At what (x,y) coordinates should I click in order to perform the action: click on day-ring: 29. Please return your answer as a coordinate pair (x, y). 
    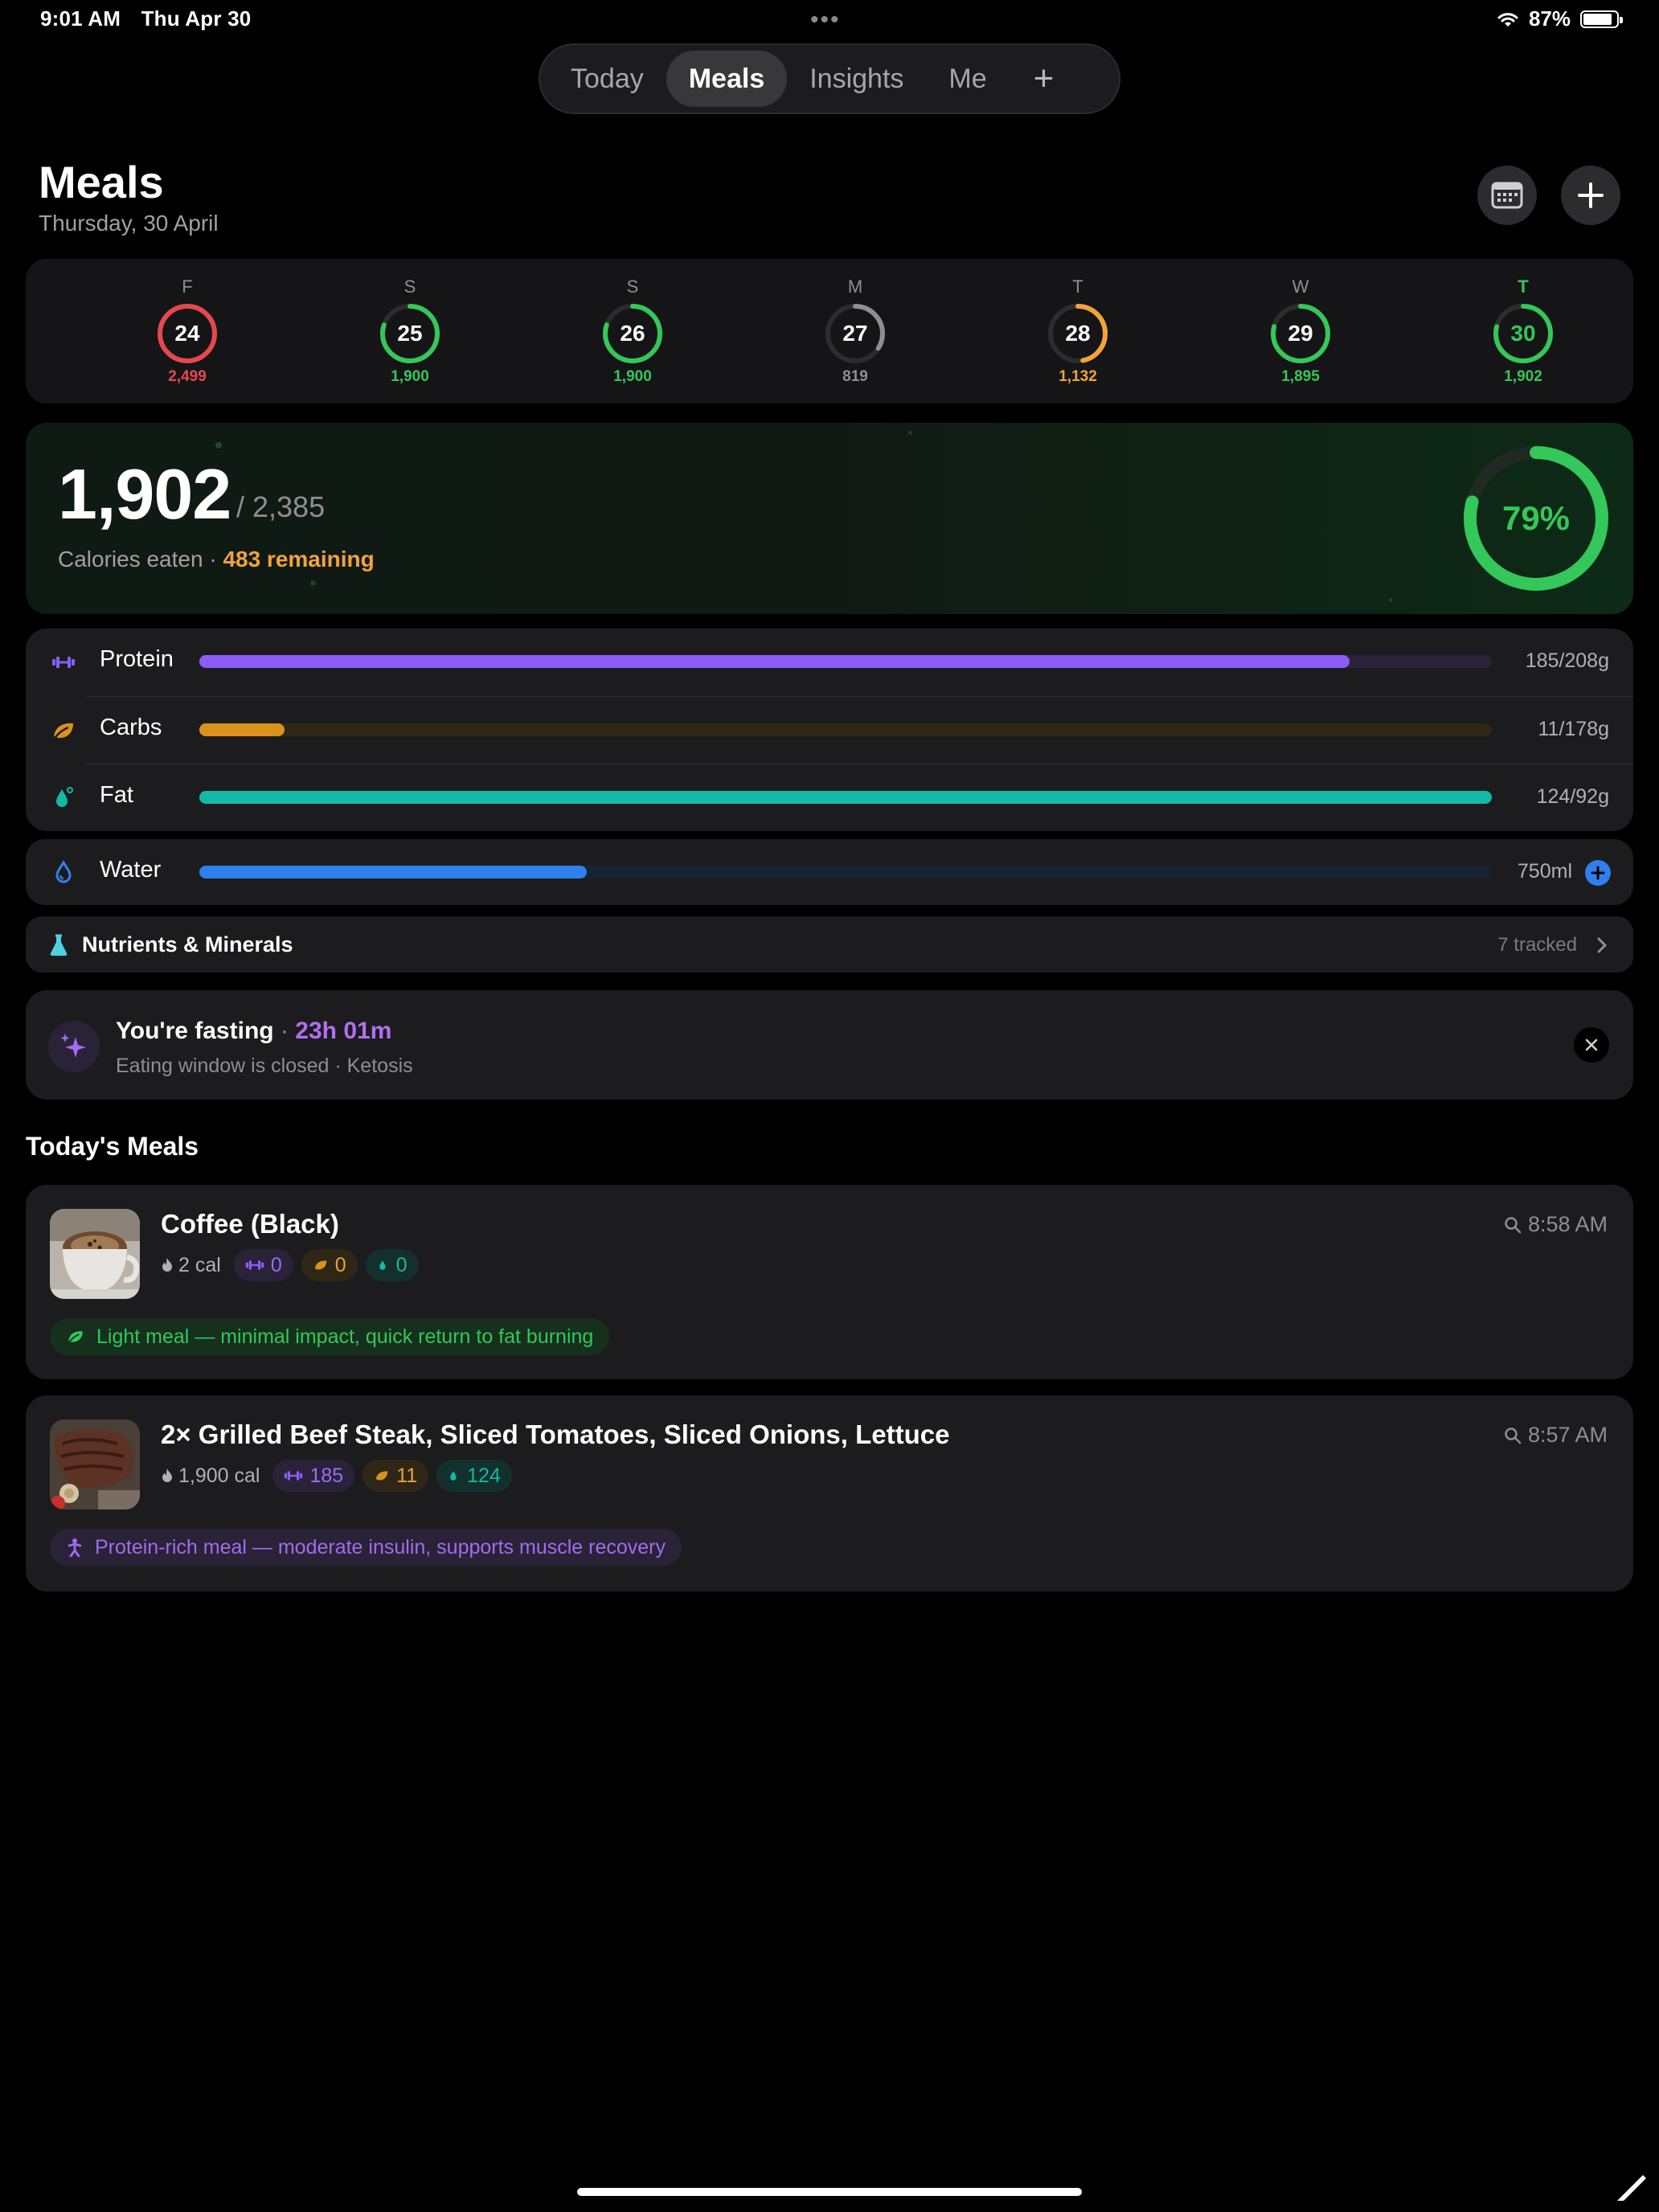
    Looking at the image, I should click on (1300, 333).